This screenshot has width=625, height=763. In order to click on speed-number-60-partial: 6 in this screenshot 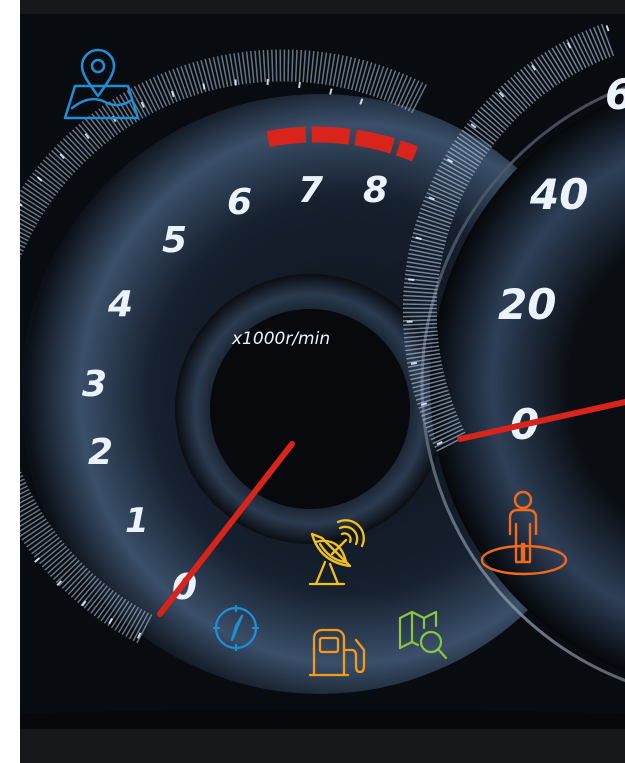, I will do `click(615, 94)`.